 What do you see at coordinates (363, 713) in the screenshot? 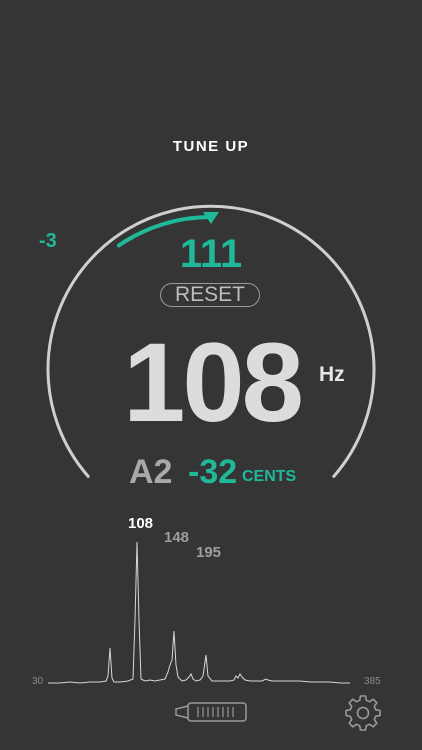
I see `gear-icon` at bounding box center [363, 713].